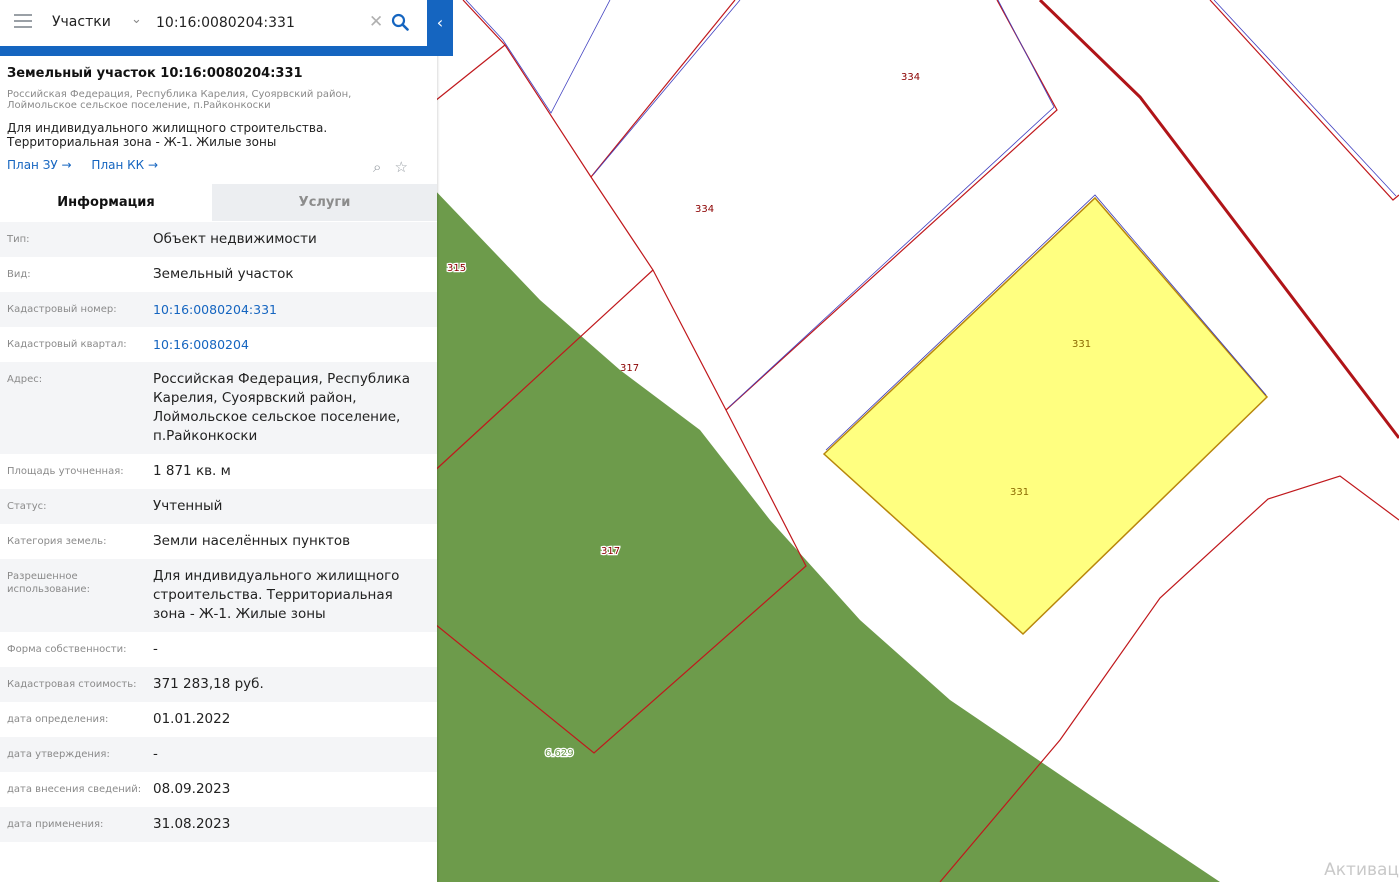 The image size is (1399, 882). I want to click on info-label: Статус:, so click(27, 506).